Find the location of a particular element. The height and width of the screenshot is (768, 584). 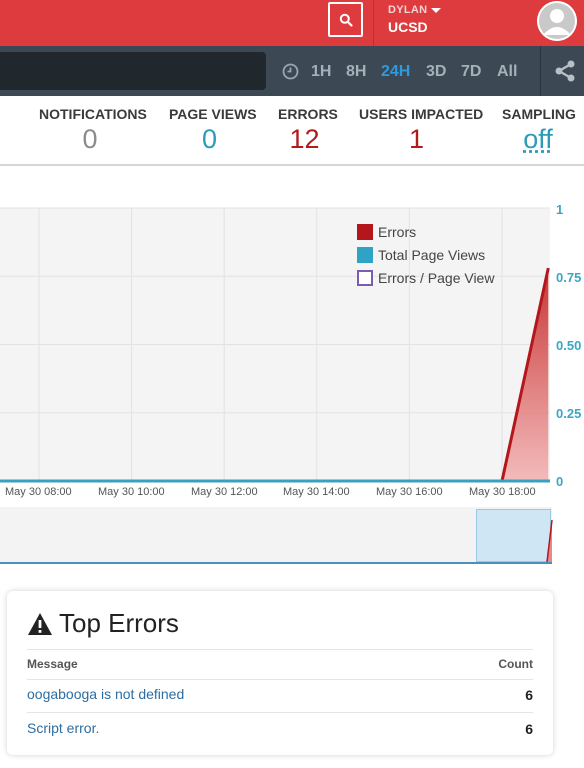

stat-value: off is located at coordinates (538, 139).